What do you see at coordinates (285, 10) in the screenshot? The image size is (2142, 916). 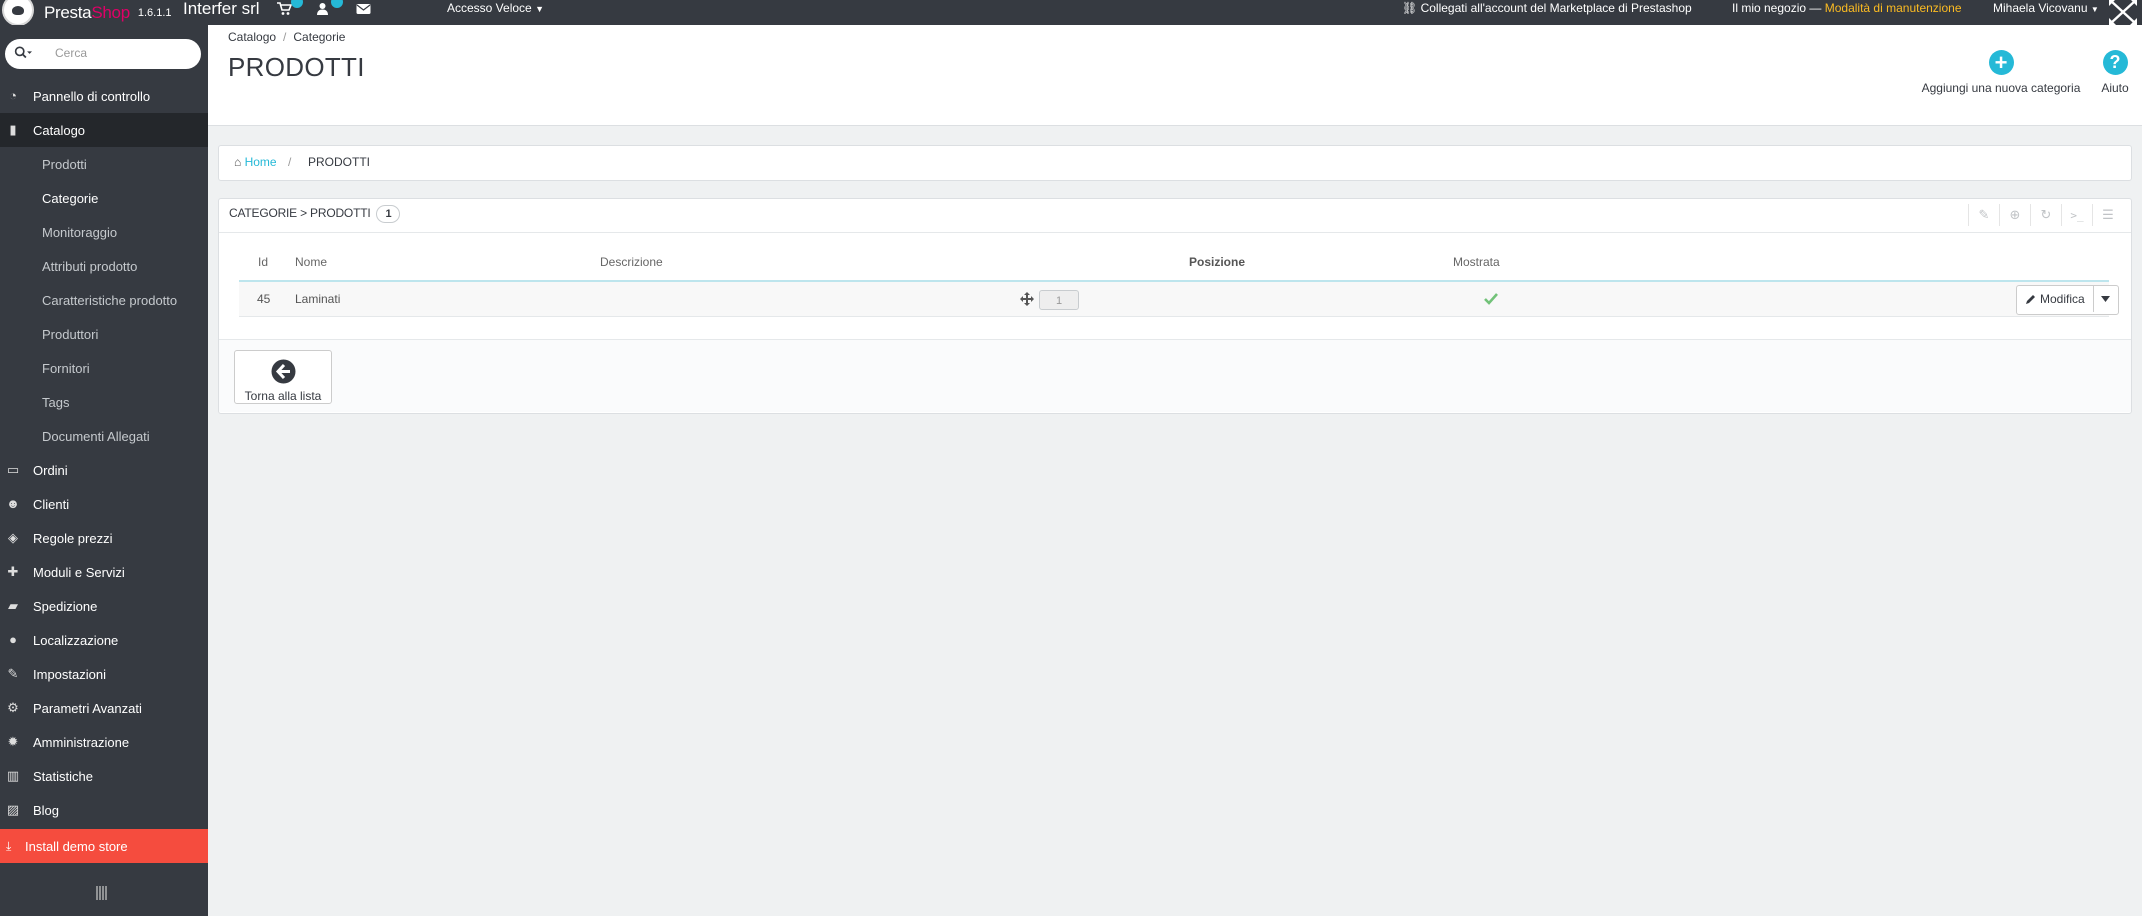 I see `orders-notification-icon` at bounding box center [285, 10].